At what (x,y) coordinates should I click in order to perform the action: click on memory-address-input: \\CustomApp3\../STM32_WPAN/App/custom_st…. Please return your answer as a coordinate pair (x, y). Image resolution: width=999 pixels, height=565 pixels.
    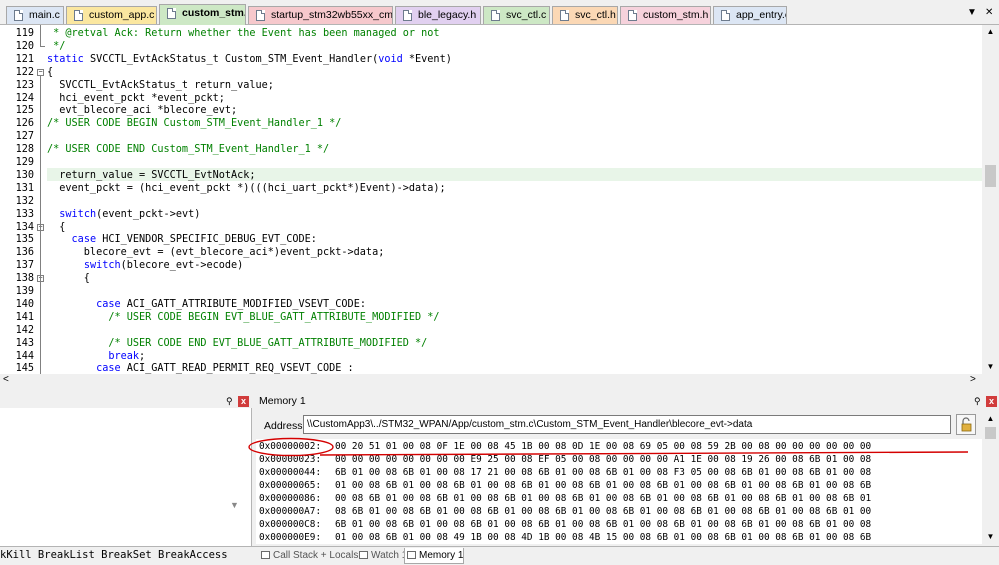
    Looking at the image, I should click on (627, 424).